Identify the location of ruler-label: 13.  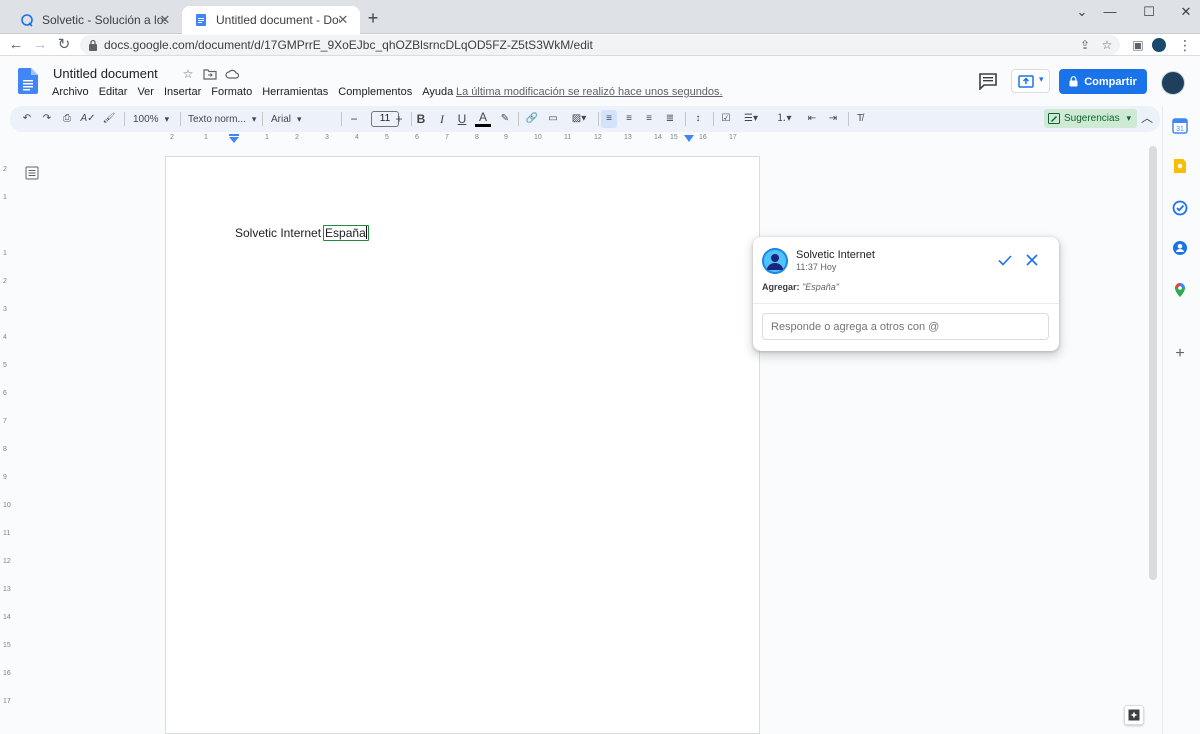
(628, 137).